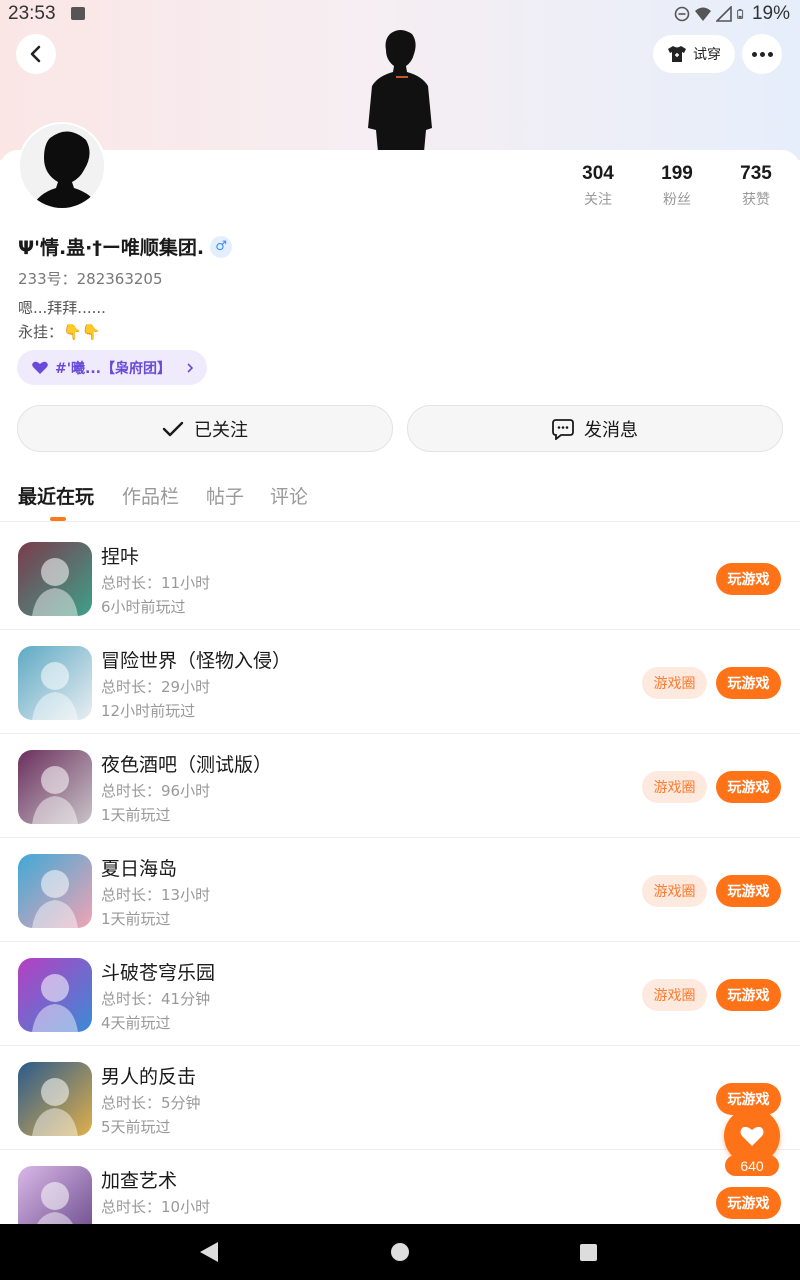 The image size is (800, 1280). I want to click on tab-recently-played: 最近在玩, so click(56, 495).